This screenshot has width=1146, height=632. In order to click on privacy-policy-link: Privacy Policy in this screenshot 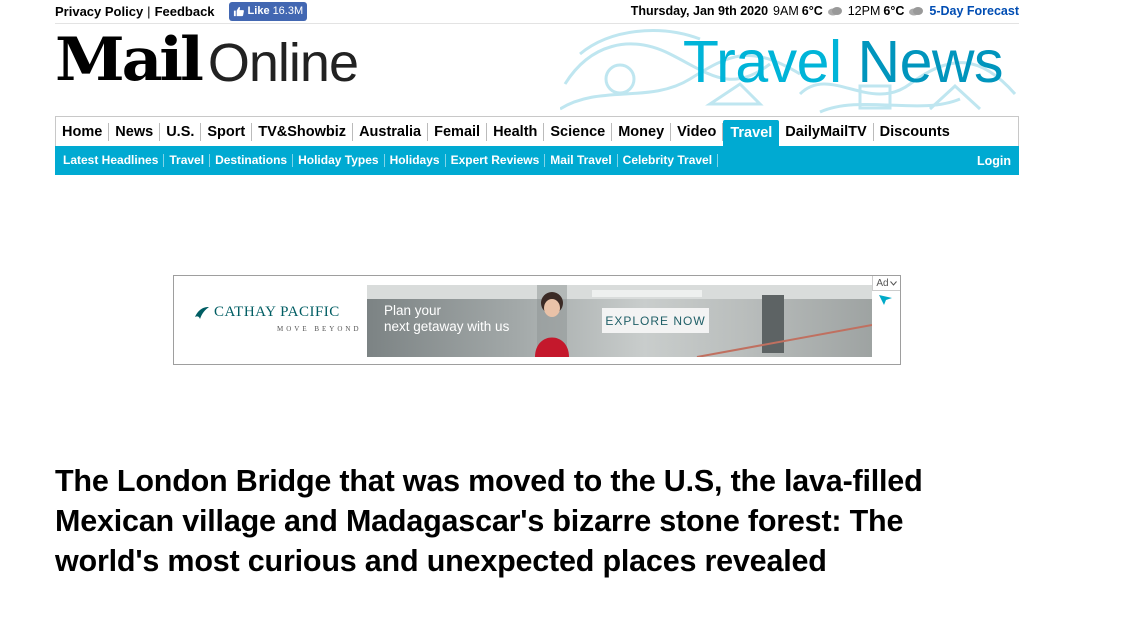, I will do `click(99, 11)`.